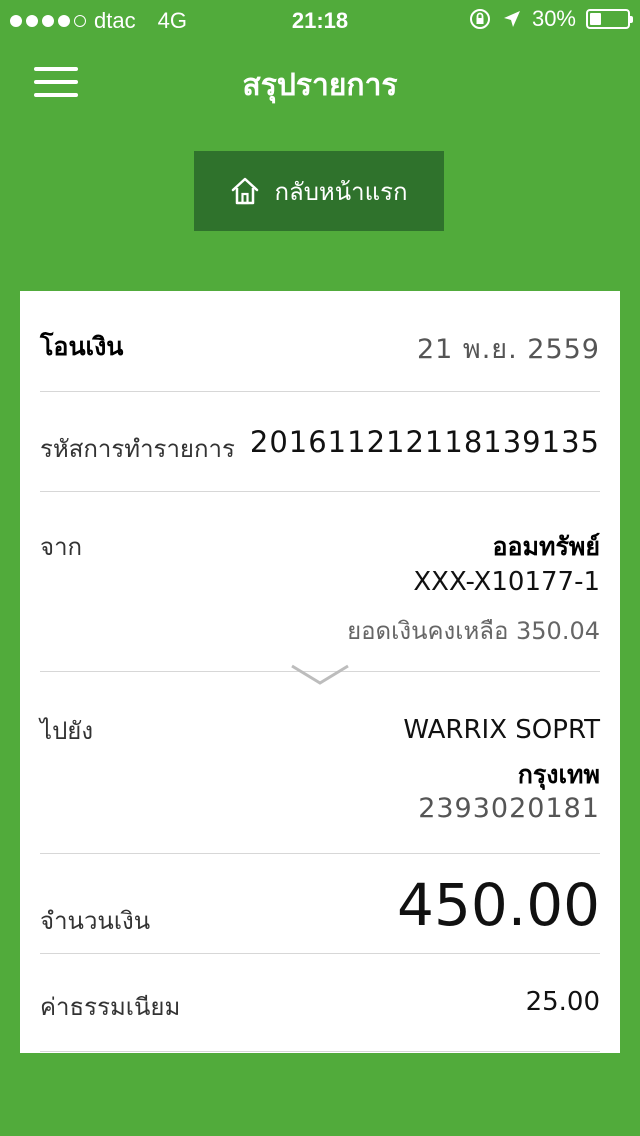 This screenshot has height=1136, width=640. What do you see at coordinates (546, 546) in the screenshot?
I see `from-account-name: ออมทรัพย์` at bounding box center [546, 546].